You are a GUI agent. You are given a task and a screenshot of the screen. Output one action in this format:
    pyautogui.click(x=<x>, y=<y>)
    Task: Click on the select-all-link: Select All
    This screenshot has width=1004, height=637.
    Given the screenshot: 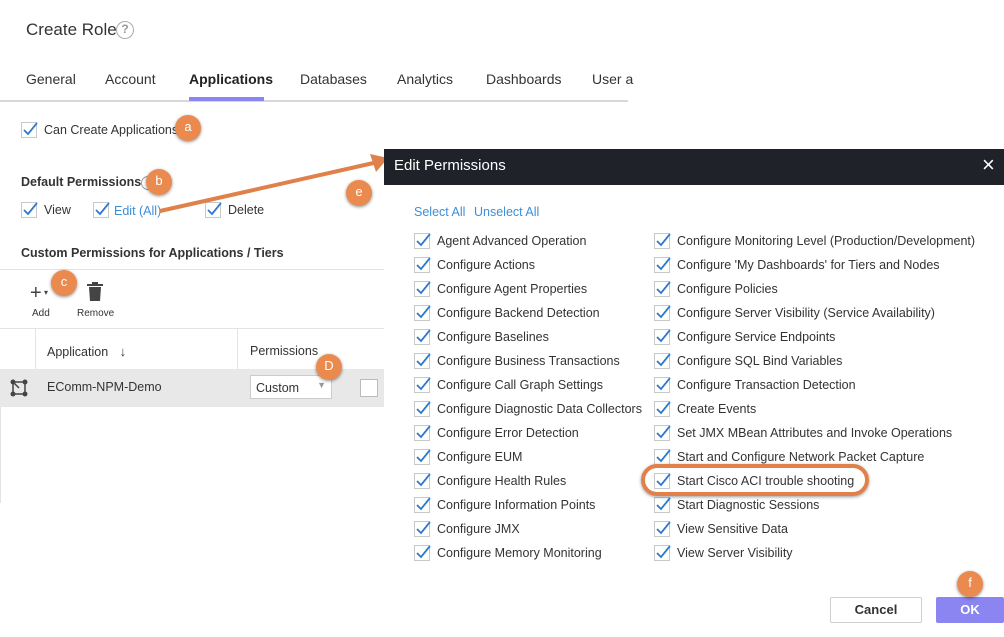 What is the action you would take?
    pyautogui.click(x=439, y=212)
    